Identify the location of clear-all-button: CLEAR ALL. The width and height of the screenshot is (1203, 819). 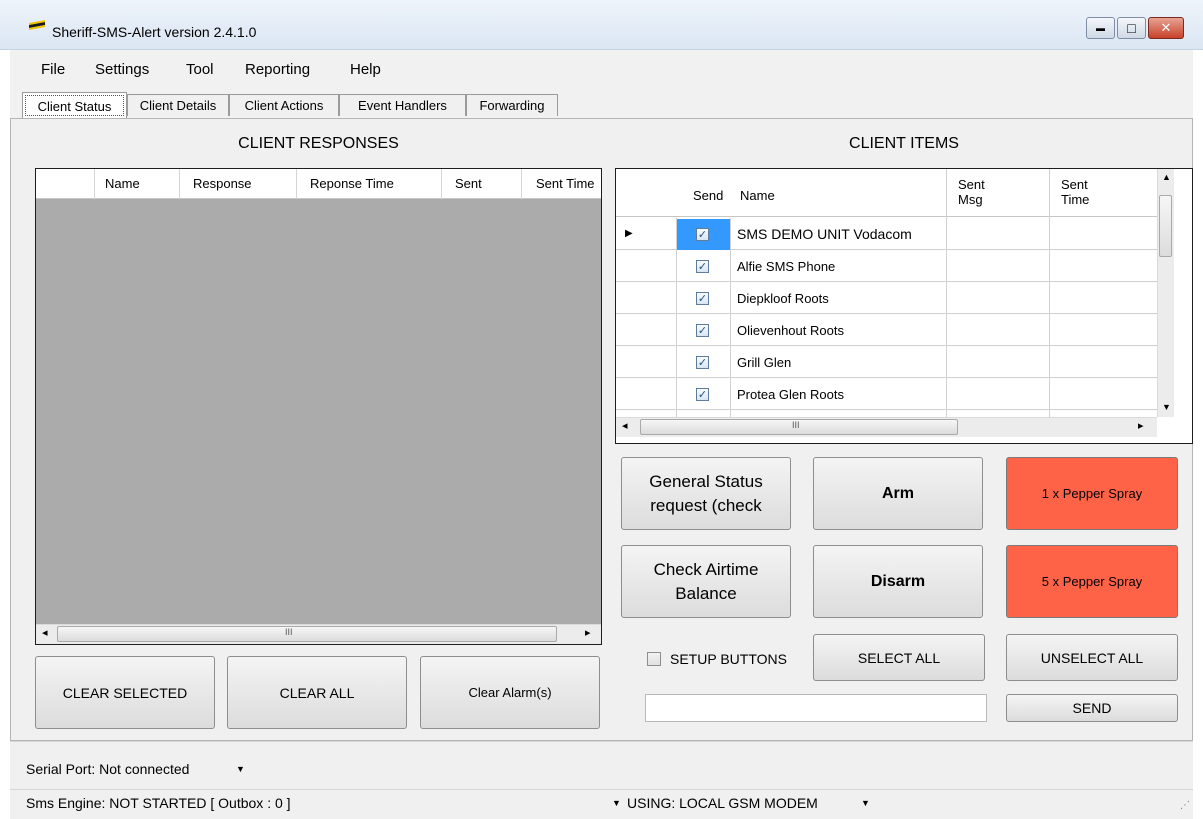
(317, 692).